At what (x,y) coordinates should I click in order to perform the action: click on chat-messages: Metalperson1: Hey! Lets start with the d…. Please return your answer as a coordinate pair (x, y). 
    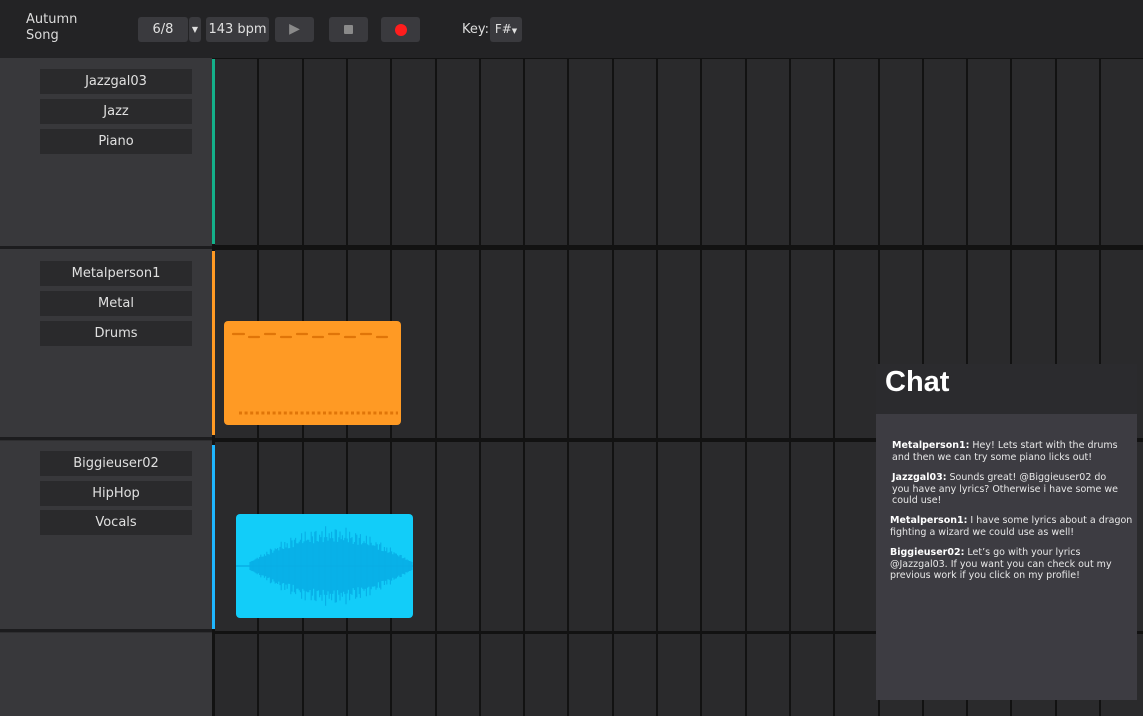
    Looking at the image, I should click on (1006, 557).